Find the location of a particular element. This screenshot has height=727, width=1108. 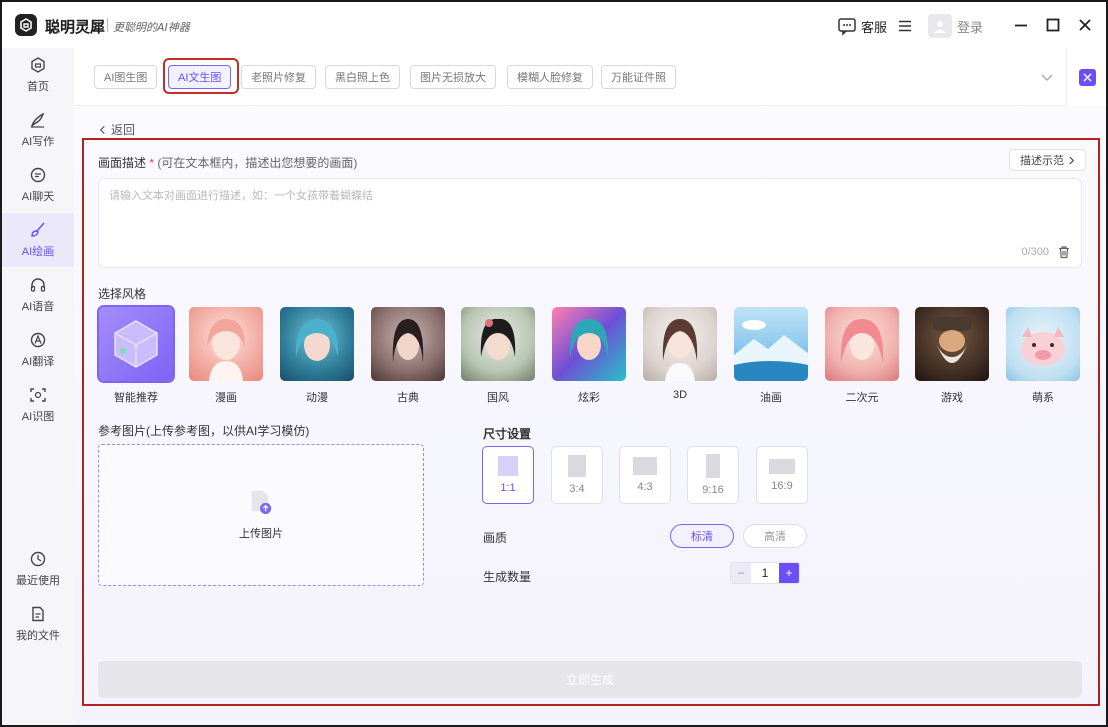

tab-old-photo-restore: 老照片修复 is located at coordinates (278, 77).